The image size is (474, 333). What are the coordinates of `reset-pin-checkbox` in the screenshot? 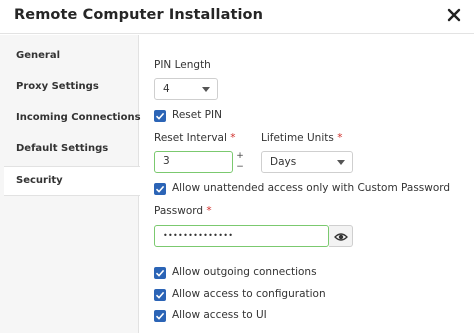 It's located at (160, 116).